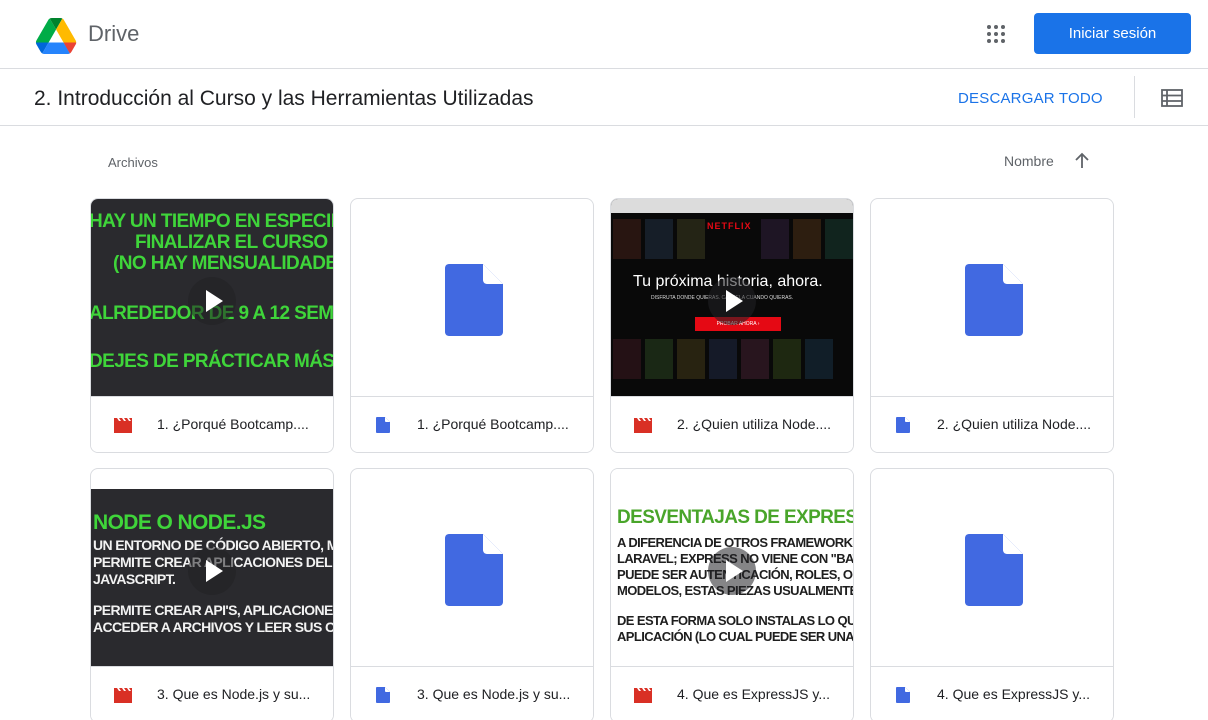  I want to click on google-apps-grid-icon, so click(996, 34).